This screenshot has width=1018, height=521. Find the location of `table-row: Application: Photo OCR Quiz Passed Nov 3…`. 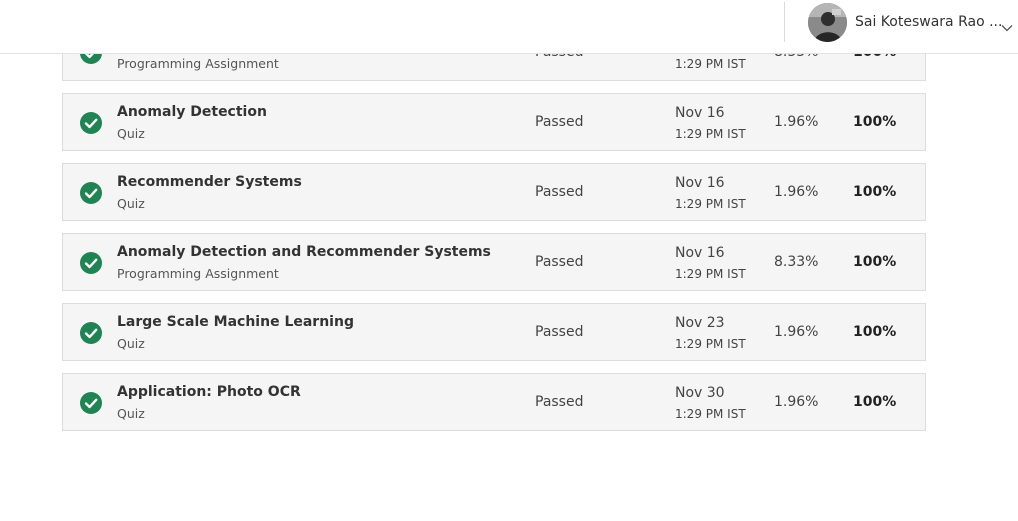

table-row: Application: Photo OCR Quiz Passed Nov 3… is located at coordinates (494, 402).